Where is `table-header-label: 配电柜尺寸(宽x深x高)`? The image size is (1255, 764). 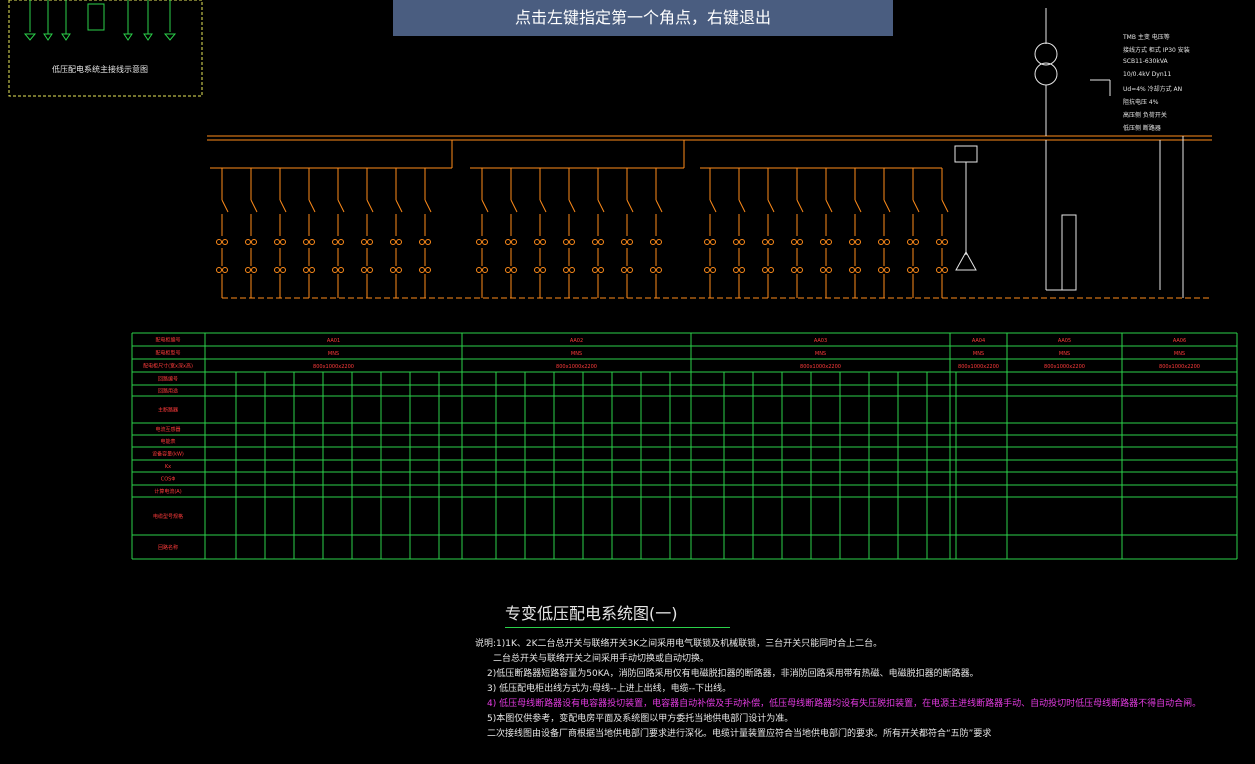
table-header-label: 配电柜尺寸(宽x深x高) is located at coordinates (168, 366).